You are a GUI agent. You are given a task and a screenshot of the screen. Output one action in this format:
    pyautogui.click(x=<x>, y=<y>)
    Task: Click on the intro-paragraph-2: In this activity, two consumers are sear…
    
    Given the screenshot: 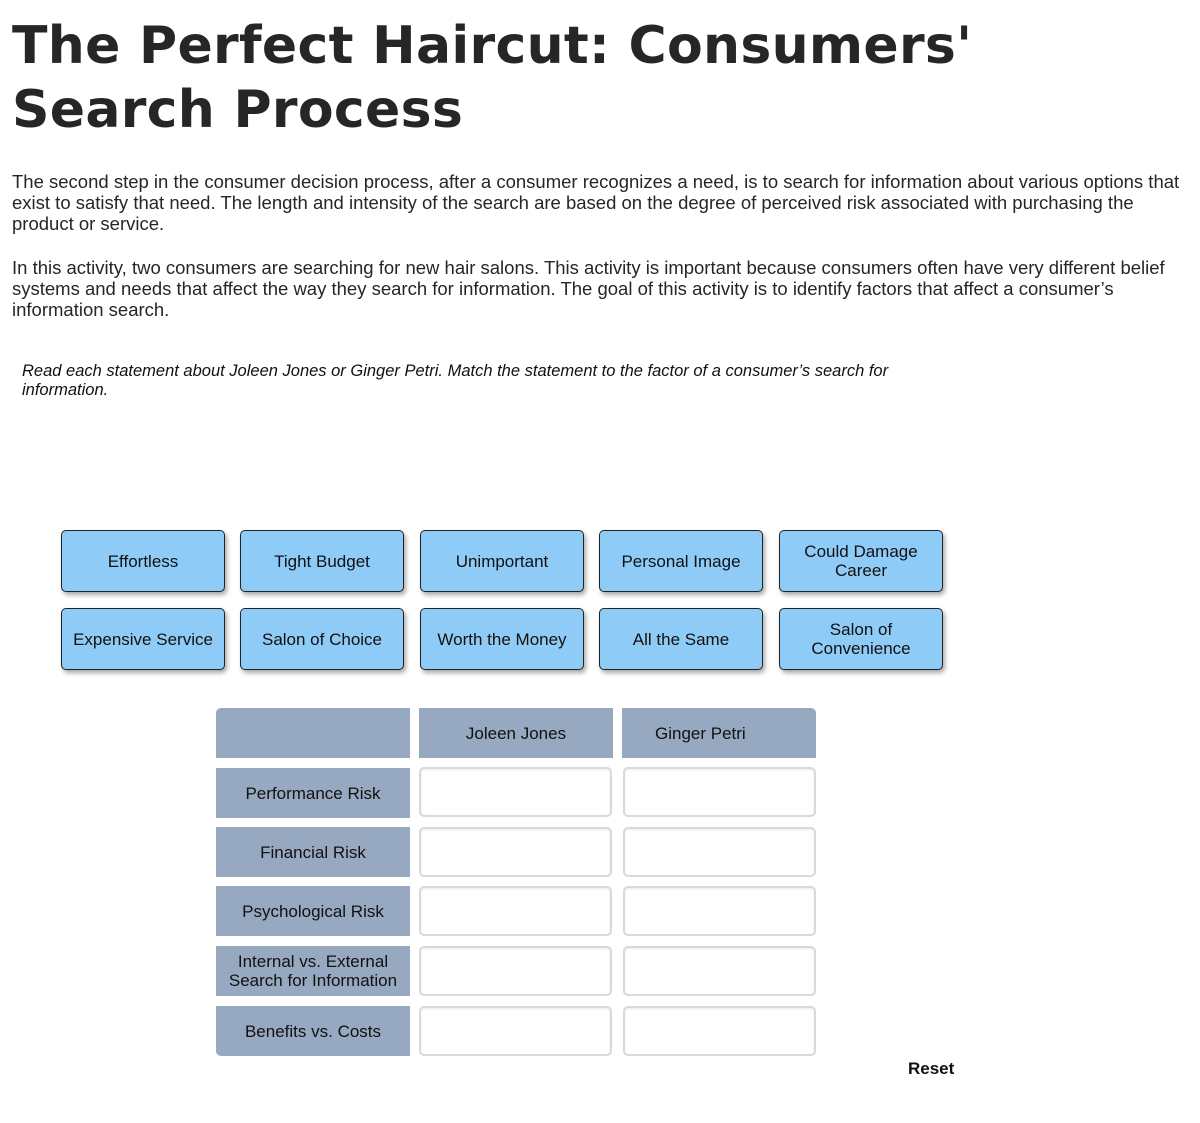 What is the action you would take?
    pyautogui.click(x=588, y=288)
    